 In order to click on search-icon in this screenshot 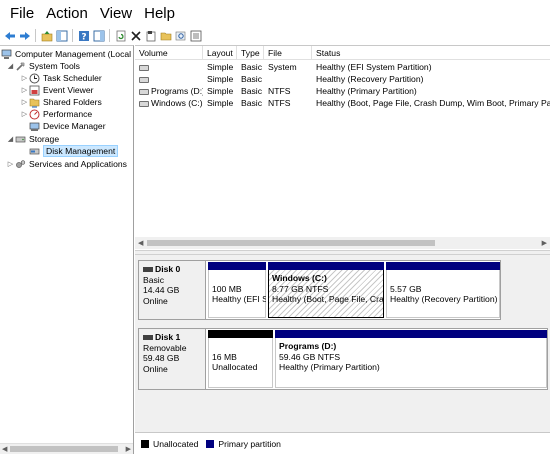, I will do `click(180, 35)`.